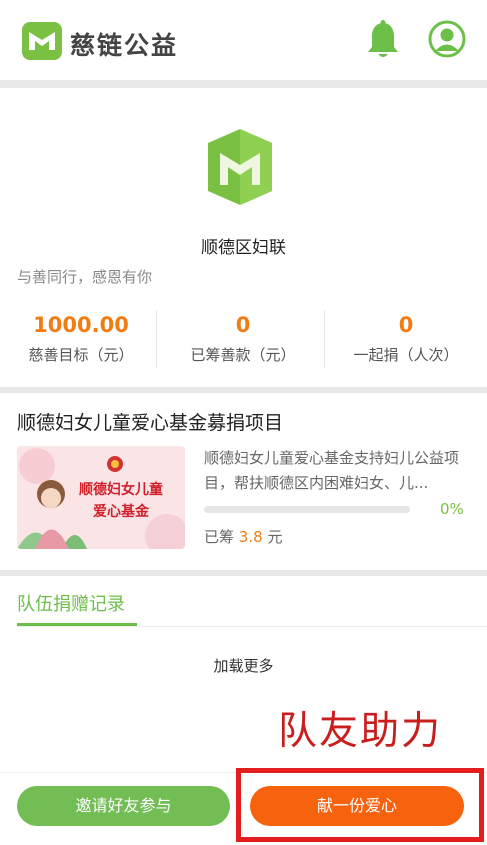 The width and height of the screenshot is (487, 845). I want to click on load-more-link: 加载更多, so click(243, 665).